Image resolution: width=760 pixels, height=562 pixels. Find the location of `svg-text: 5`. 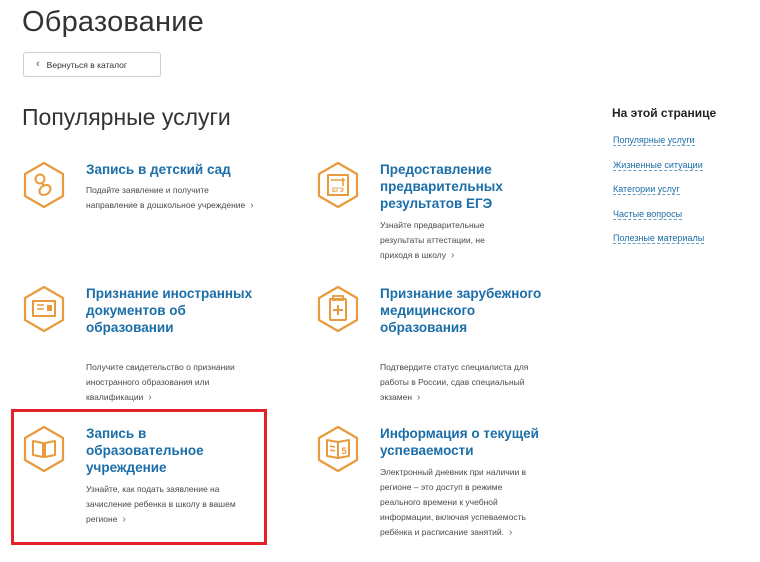

svg-text: 5 is located at coordinates (343, 451).